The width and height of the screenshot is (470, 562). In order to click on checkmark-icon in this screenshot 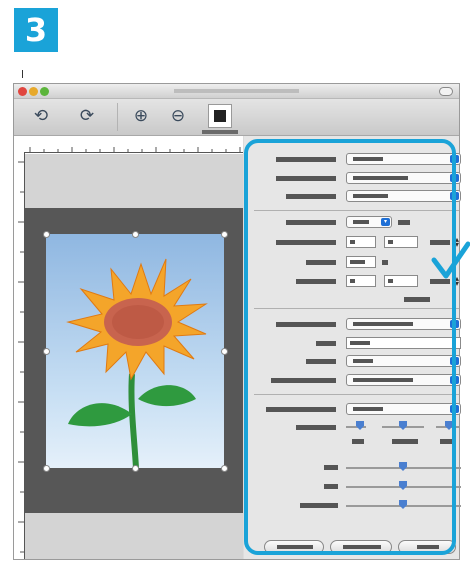, I will do `click(450, 260)`.